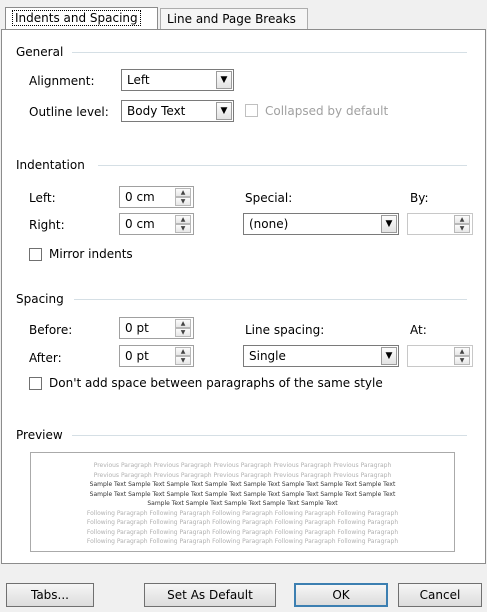 This screenshot has width=487, height=612. I want to click on spacing-before-value: 0 pt, so click(137, 328).